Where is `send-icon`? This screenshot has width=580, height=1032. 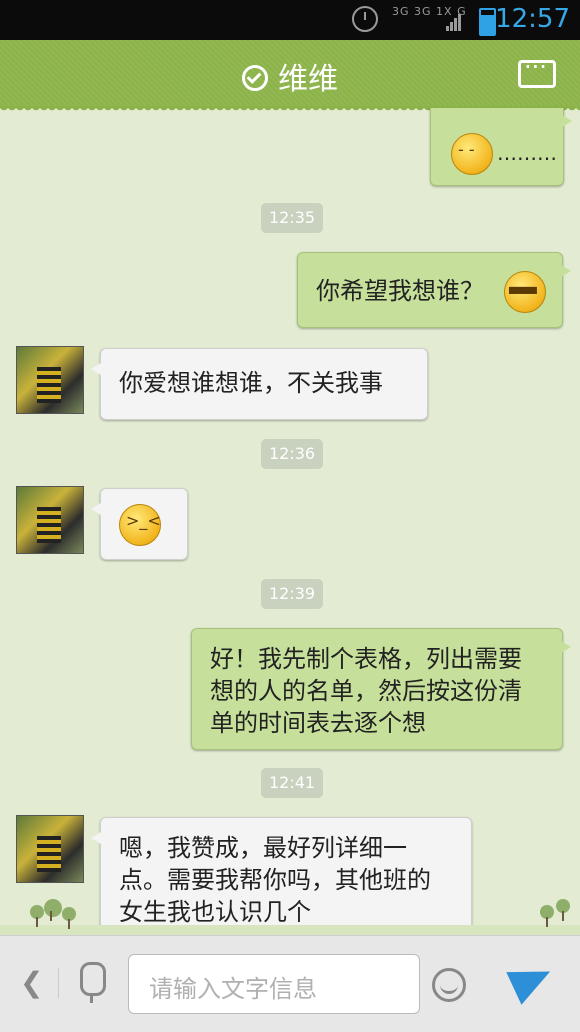
send-icon is located at coordinates (532, 980).